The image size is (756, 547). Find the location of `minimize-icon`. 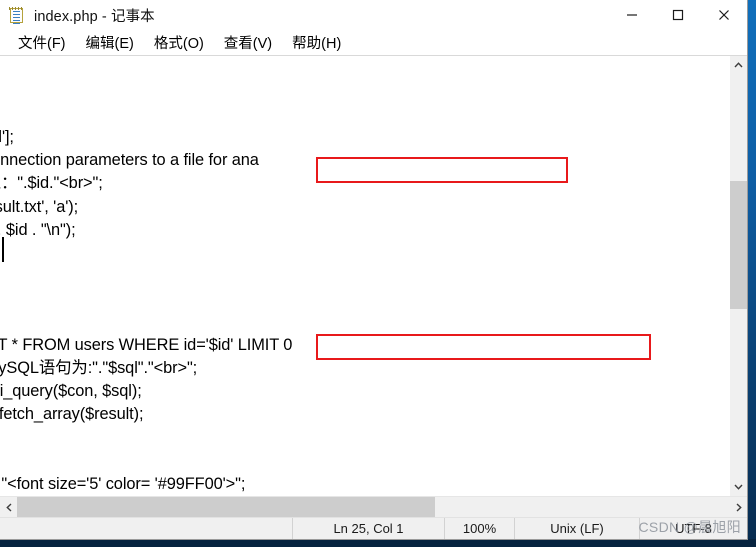

minimize-icon is located at coordinates (632, 15).